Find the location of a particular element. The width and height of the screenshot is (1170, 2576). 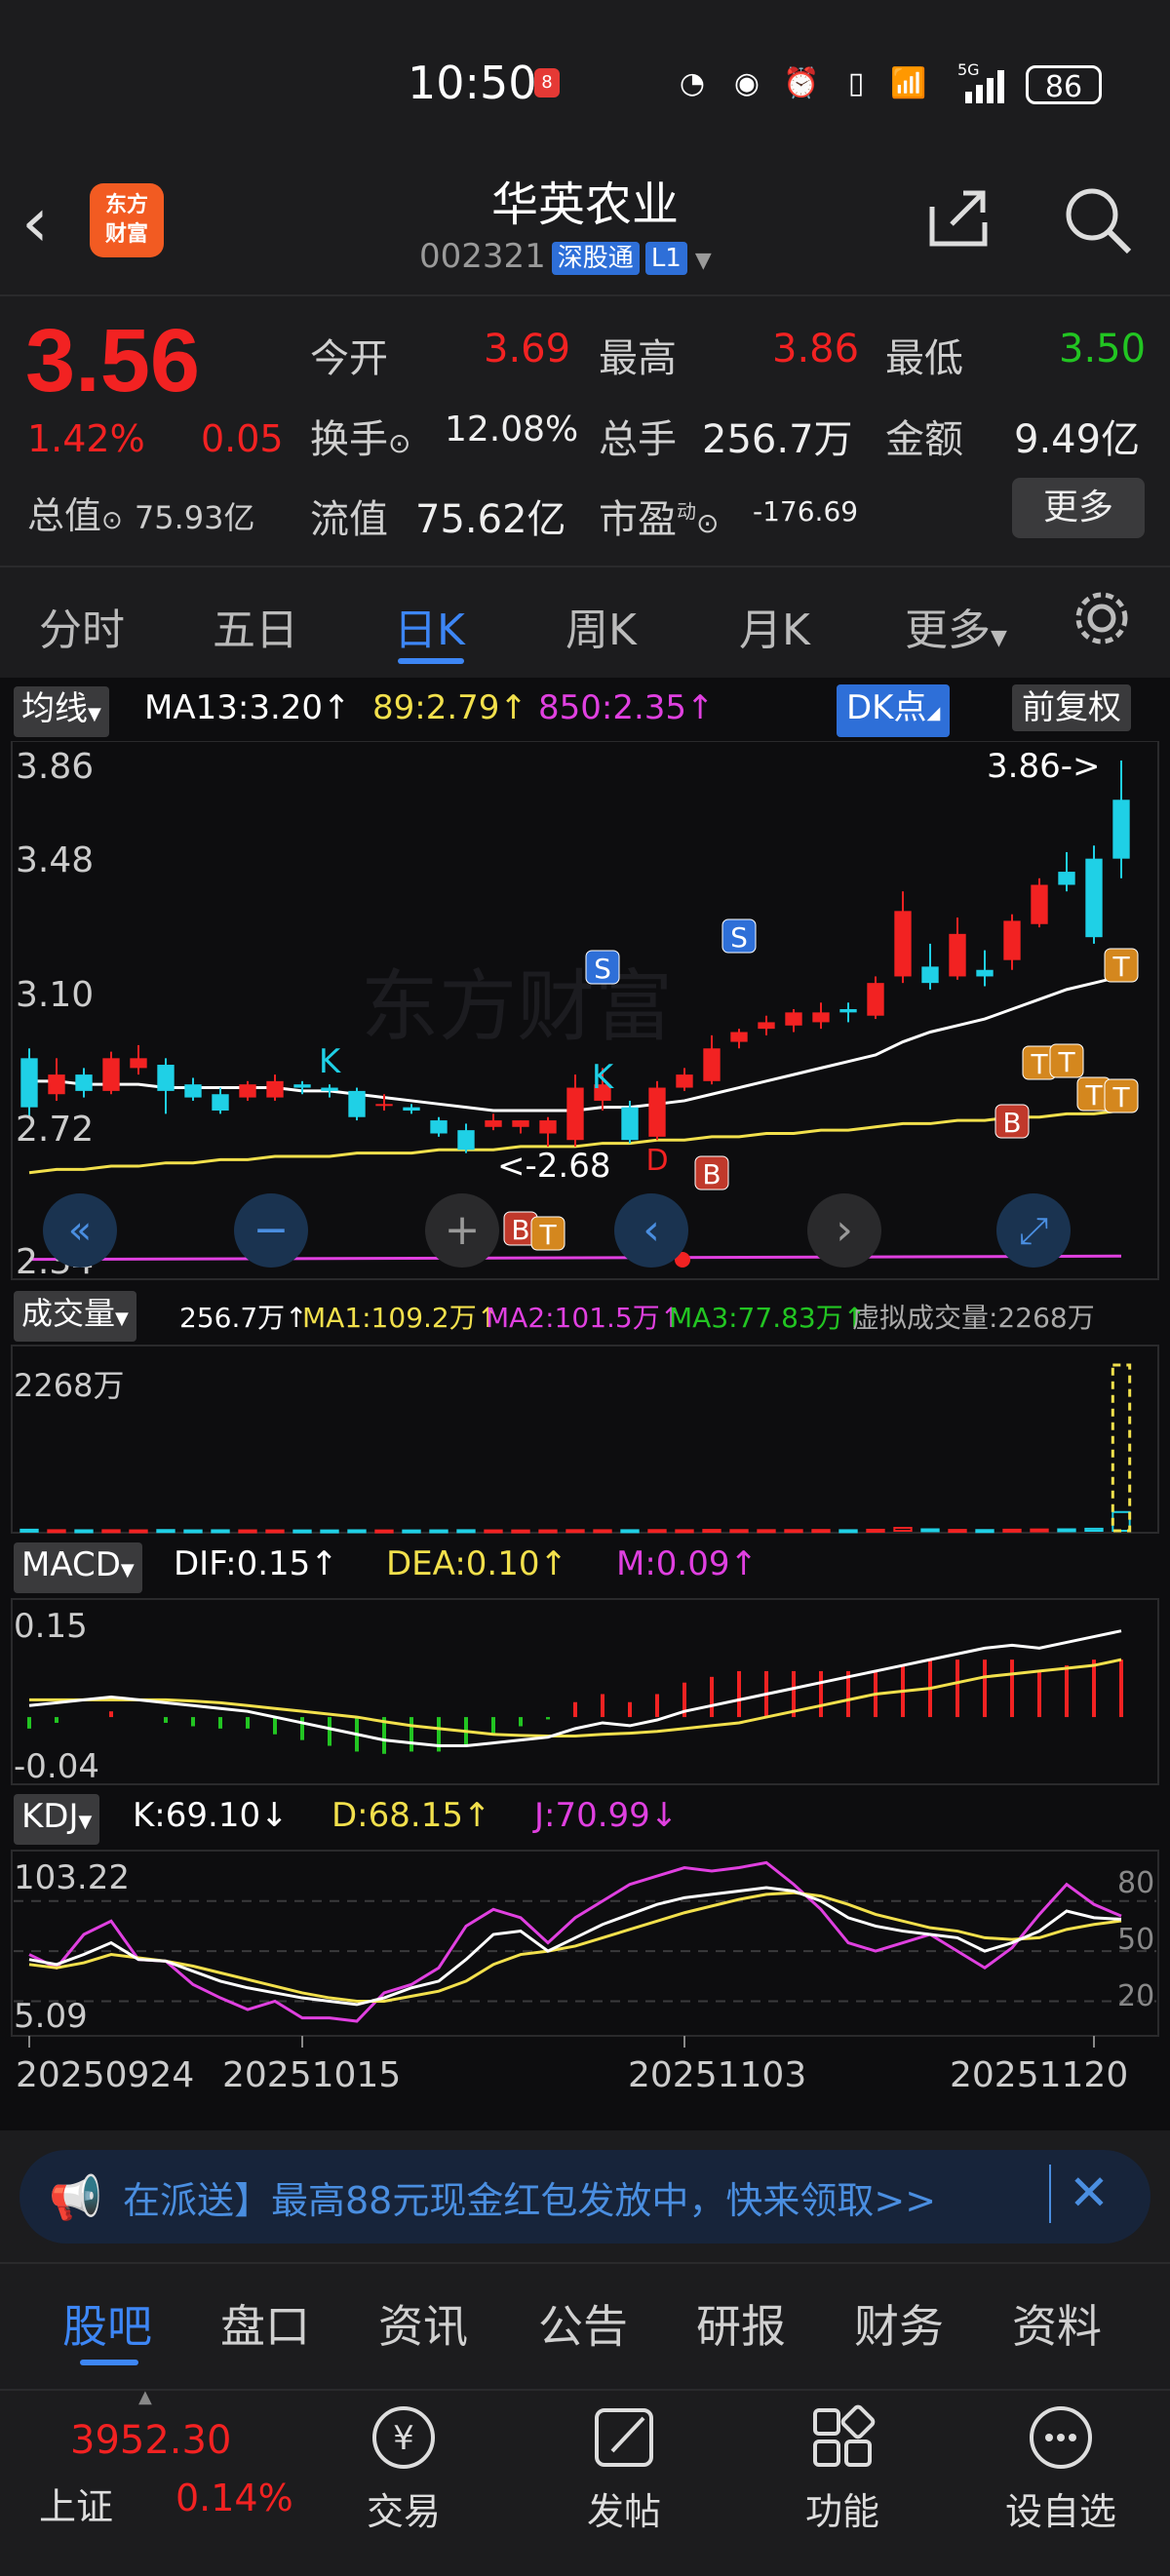

volume-selector: 成交量▼ is located at coordinates (75, 1316).